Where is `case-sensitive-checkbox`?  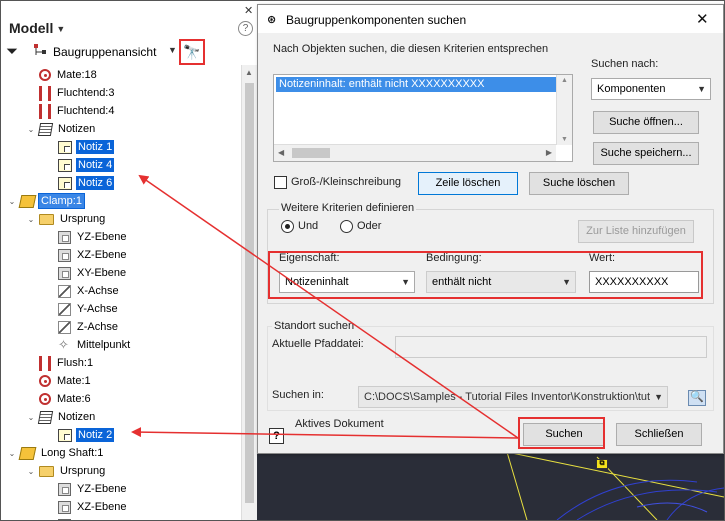
case-sensitive-checkbox is located at coordinates (280, 182).